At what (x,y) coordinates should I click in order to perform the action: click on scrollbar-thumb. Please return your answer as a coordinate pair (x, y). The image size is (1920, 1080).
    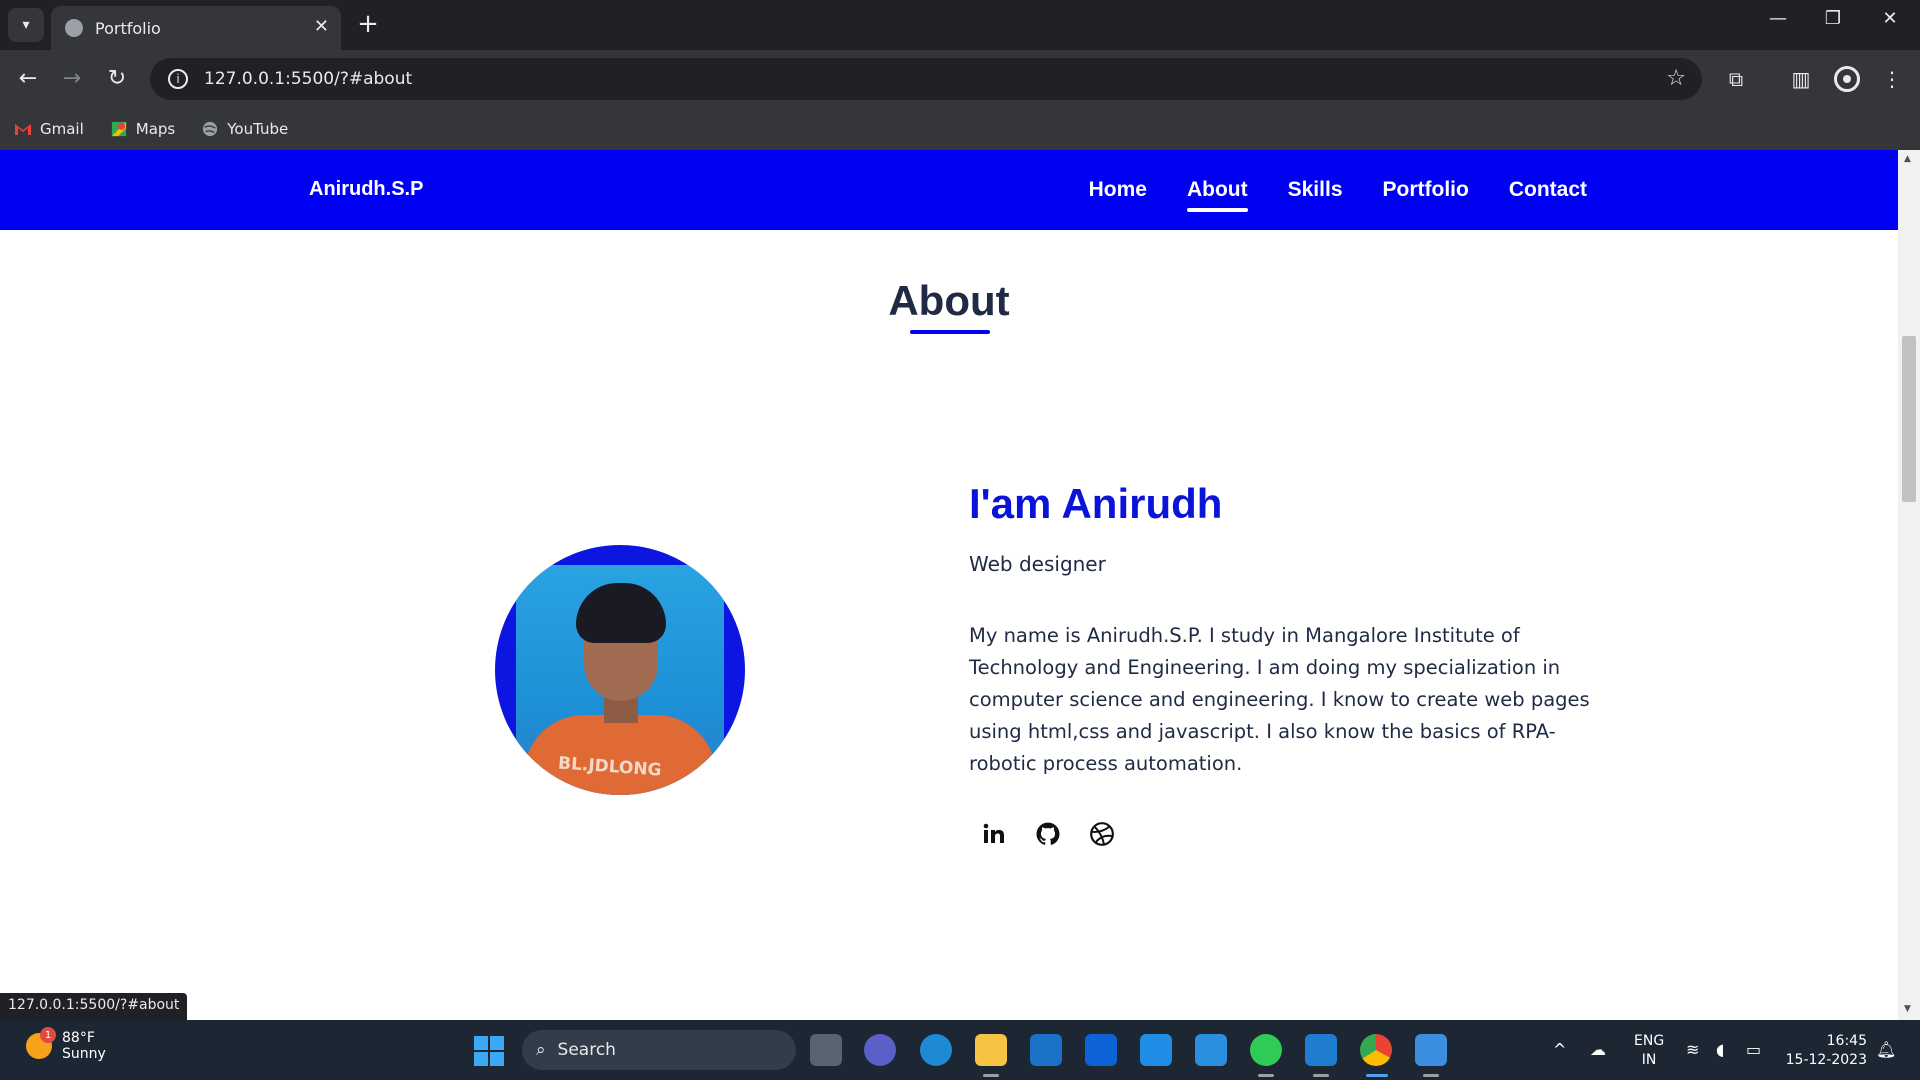
    Looking at the image, I should click on (1909, 419).